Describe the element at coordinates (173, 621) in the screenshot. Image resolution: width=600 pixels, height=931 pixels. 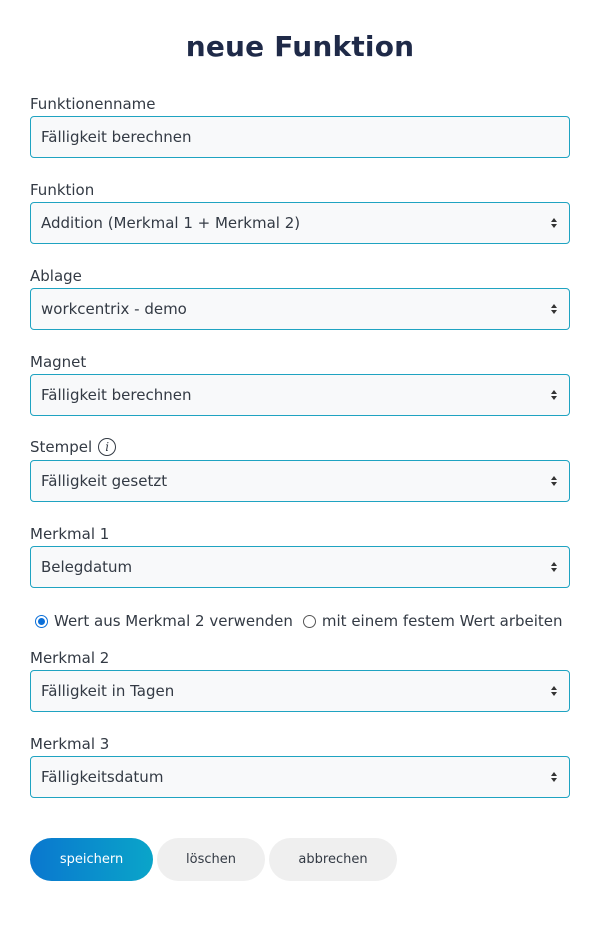
I see `radio-label-feature2-value: Wert aus Merkmal 2 verwenden` at that location.